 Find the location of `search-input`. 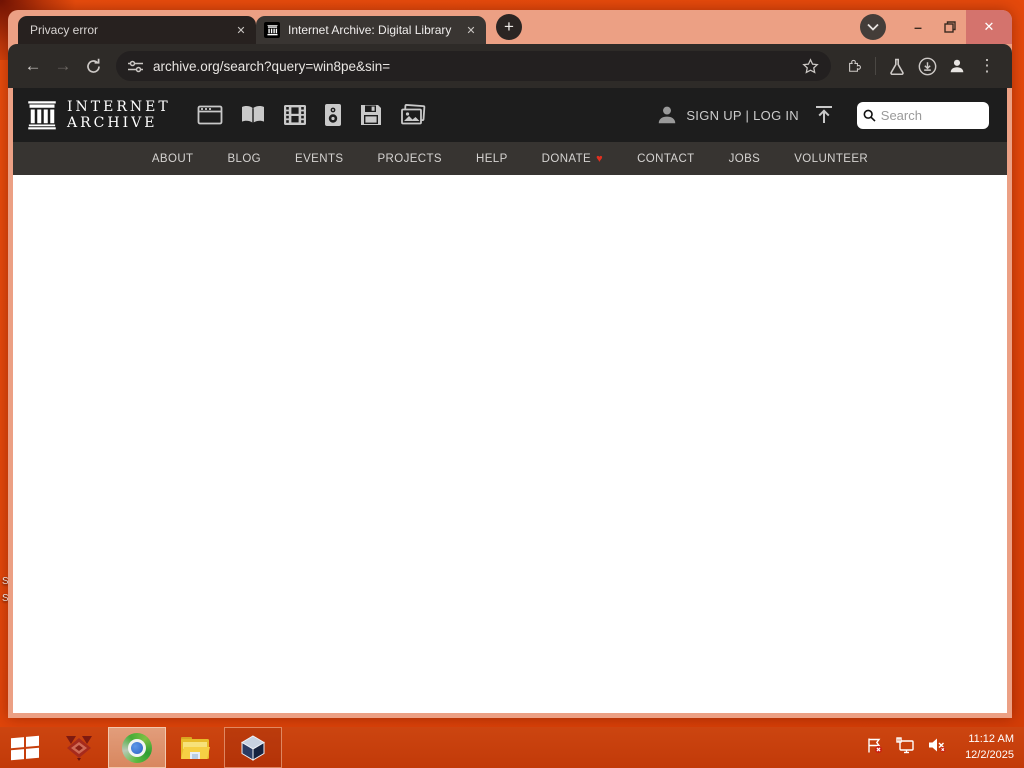

search-input is located at coordinates (931, 115).